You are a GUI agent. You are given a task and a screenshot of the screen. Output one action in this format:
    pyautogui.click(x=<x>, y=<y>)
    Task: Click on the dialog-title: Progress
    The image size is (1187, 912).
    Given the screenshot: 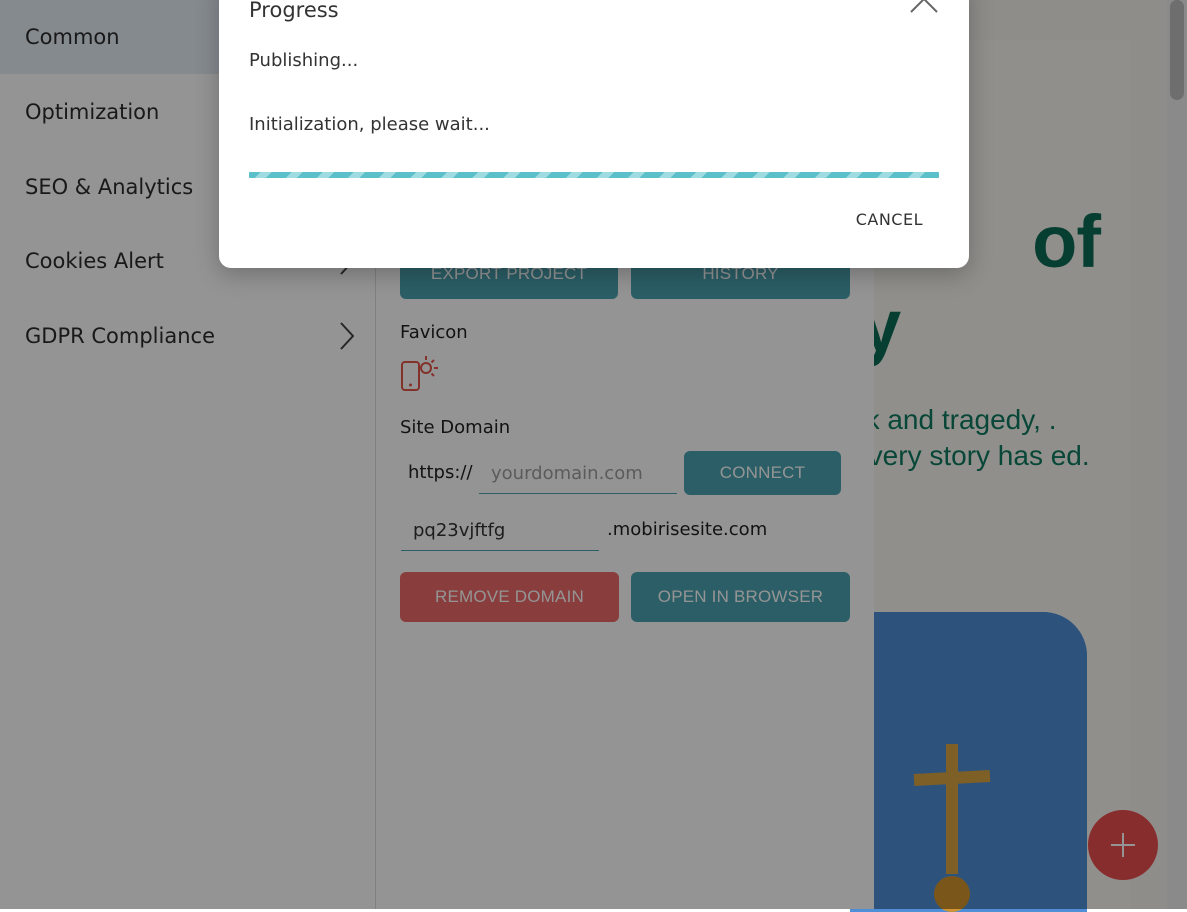 What is the action you would take?
    pyautogui.click(x=294, y=11)
    